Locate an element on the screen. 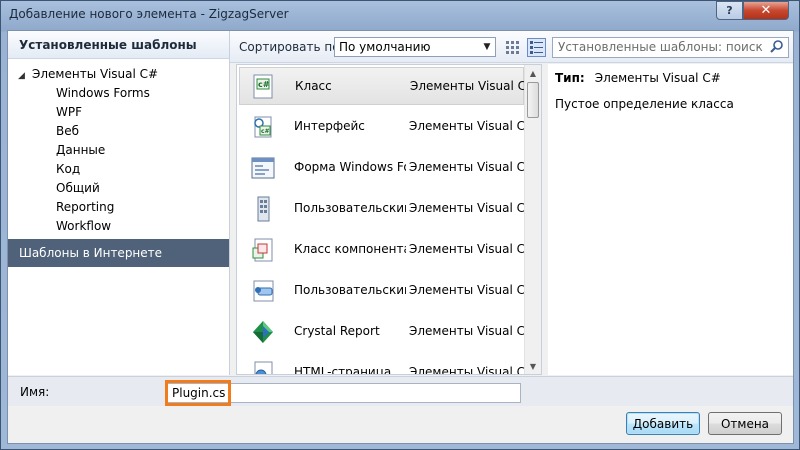 The width and height of the screenshot is (800, 450). grid-view-icon is located at coordinates (512, 47).